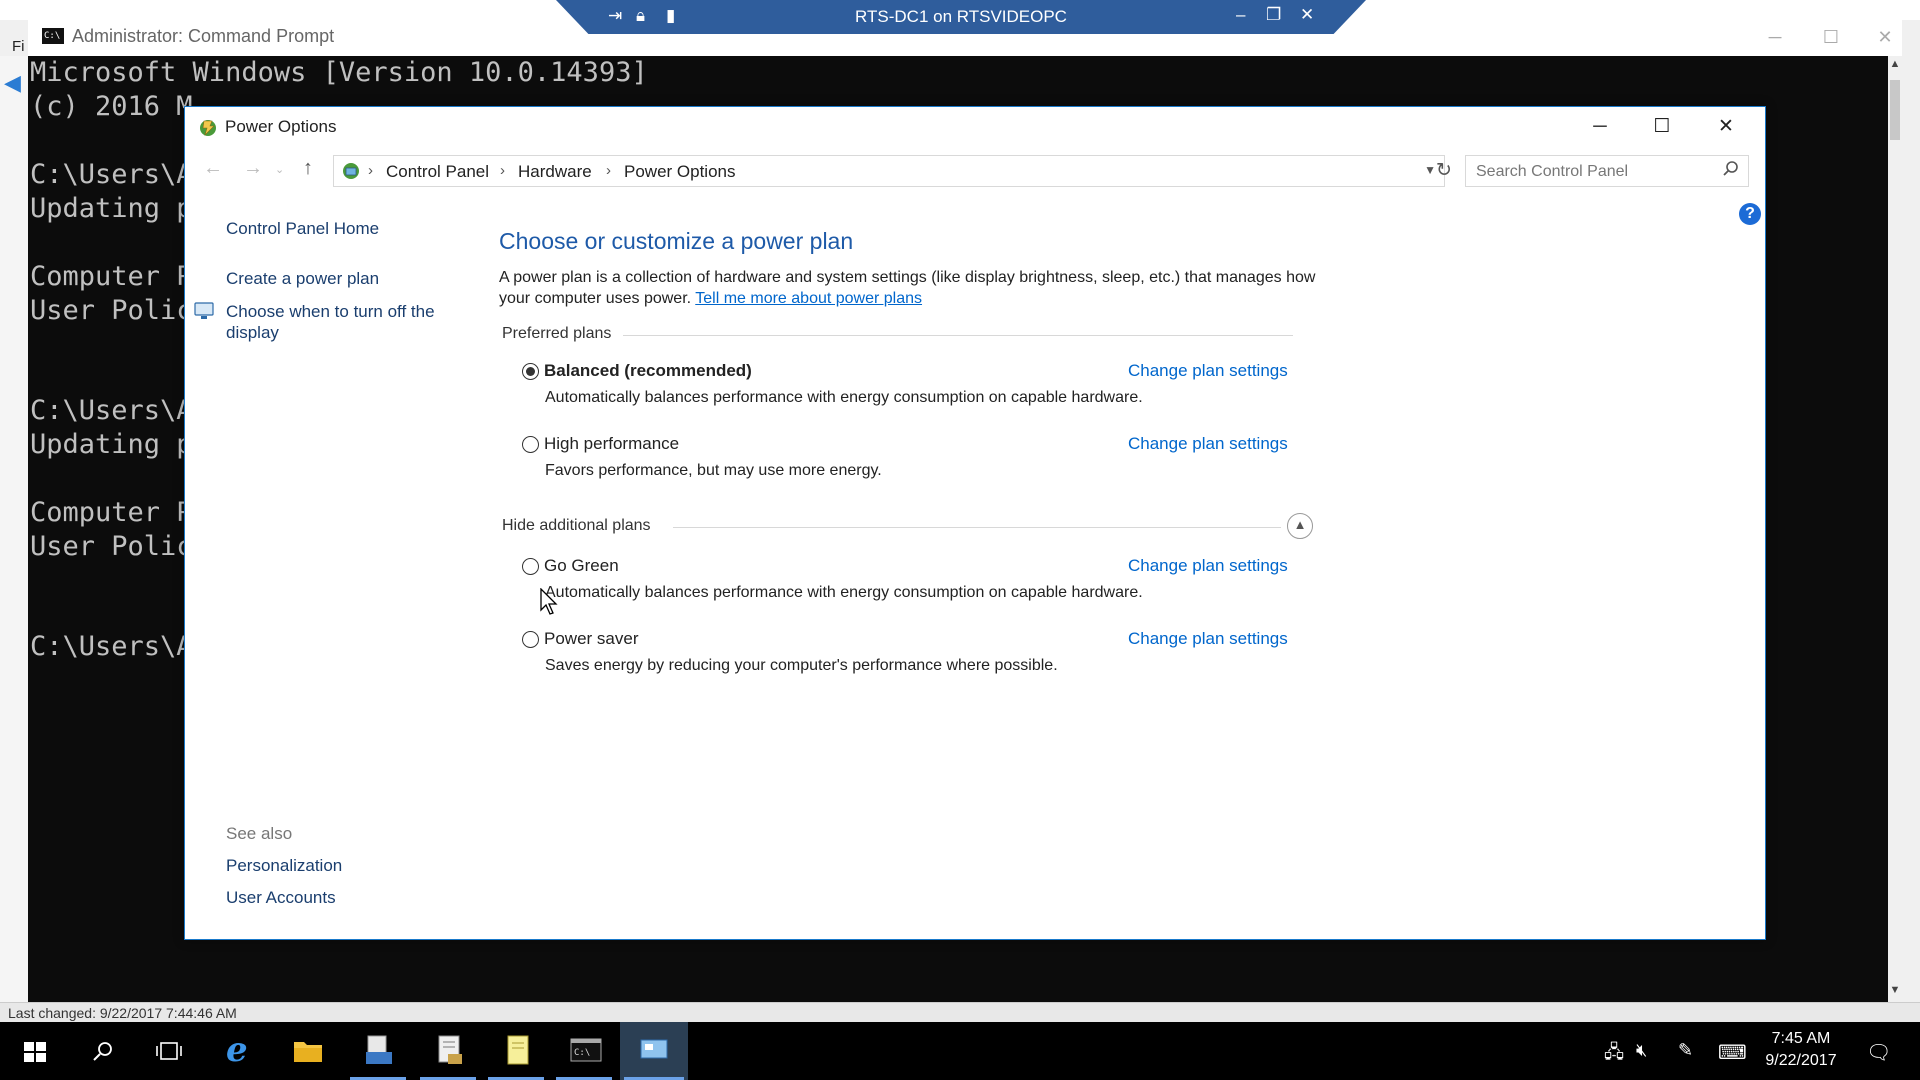  What do you see at coordinates (203, 36) in the screenshot?
I see `cmd-title: Administrator: Command Prompt` at bounding box center [203, 36].